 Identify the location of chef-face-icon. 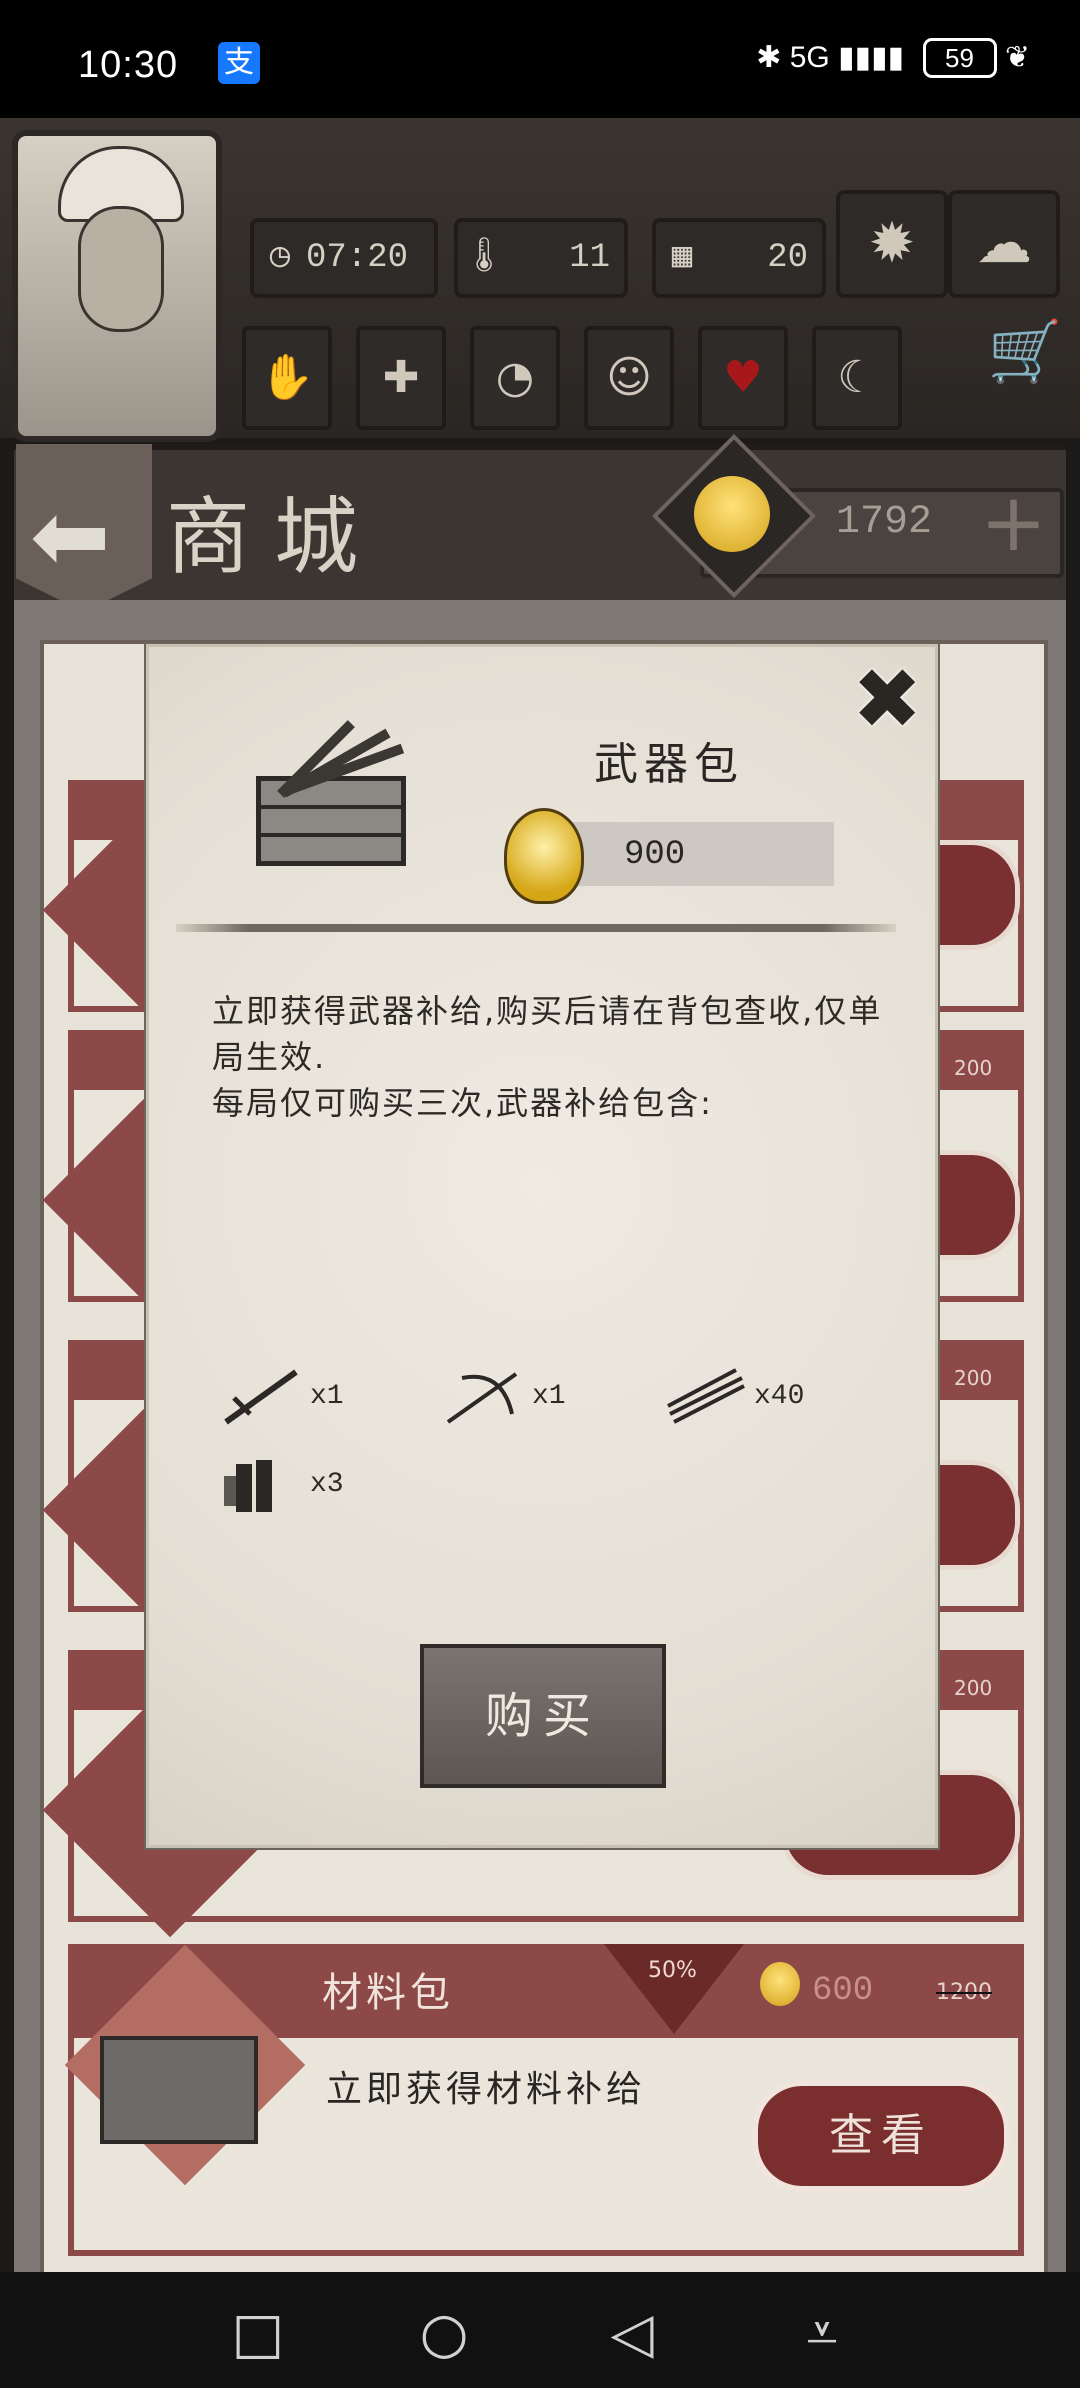
(121, 269).